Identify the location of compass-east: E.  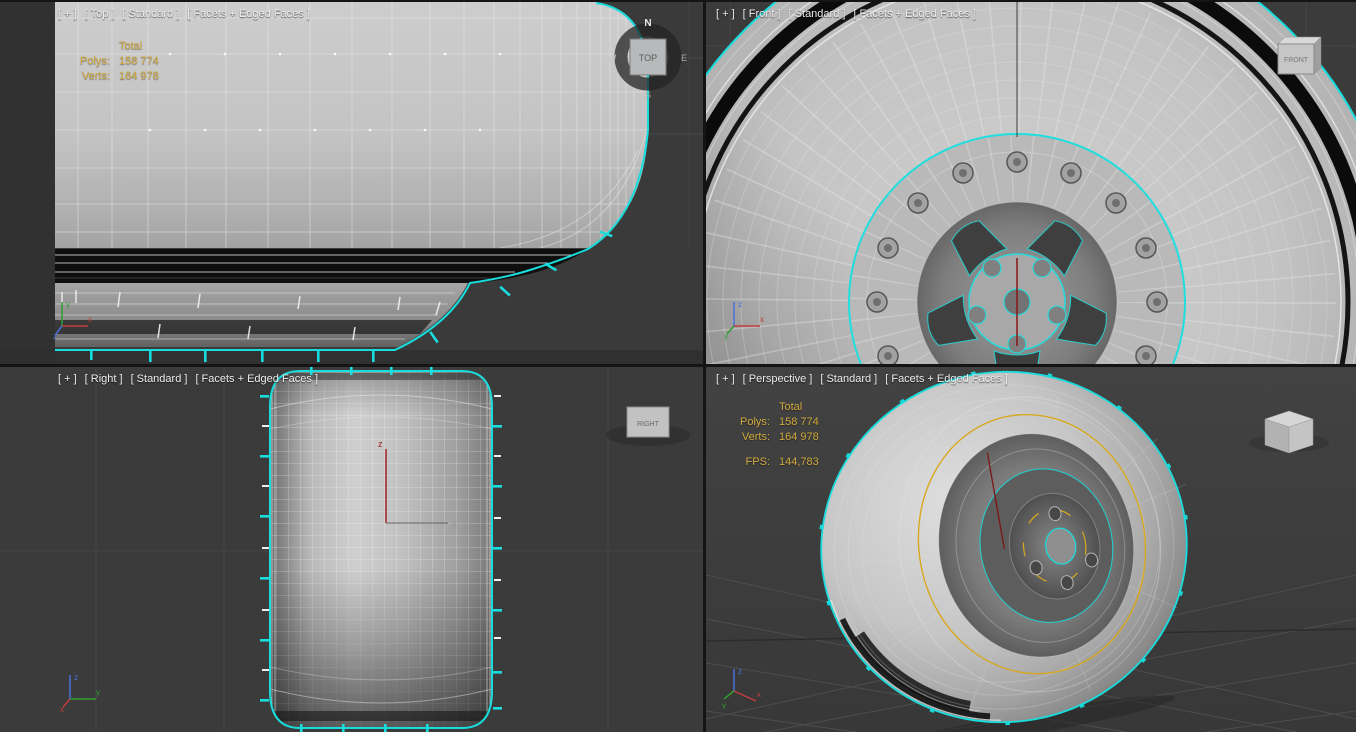
(684, 58).